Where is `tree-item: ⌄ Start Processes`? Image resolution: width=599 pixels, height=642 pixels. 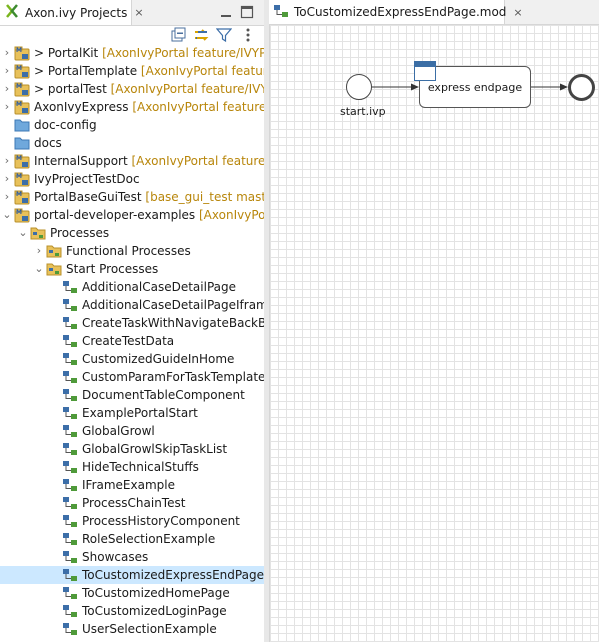
tree-item: ⌄ Start Processes is located at coordinates (132, 269).